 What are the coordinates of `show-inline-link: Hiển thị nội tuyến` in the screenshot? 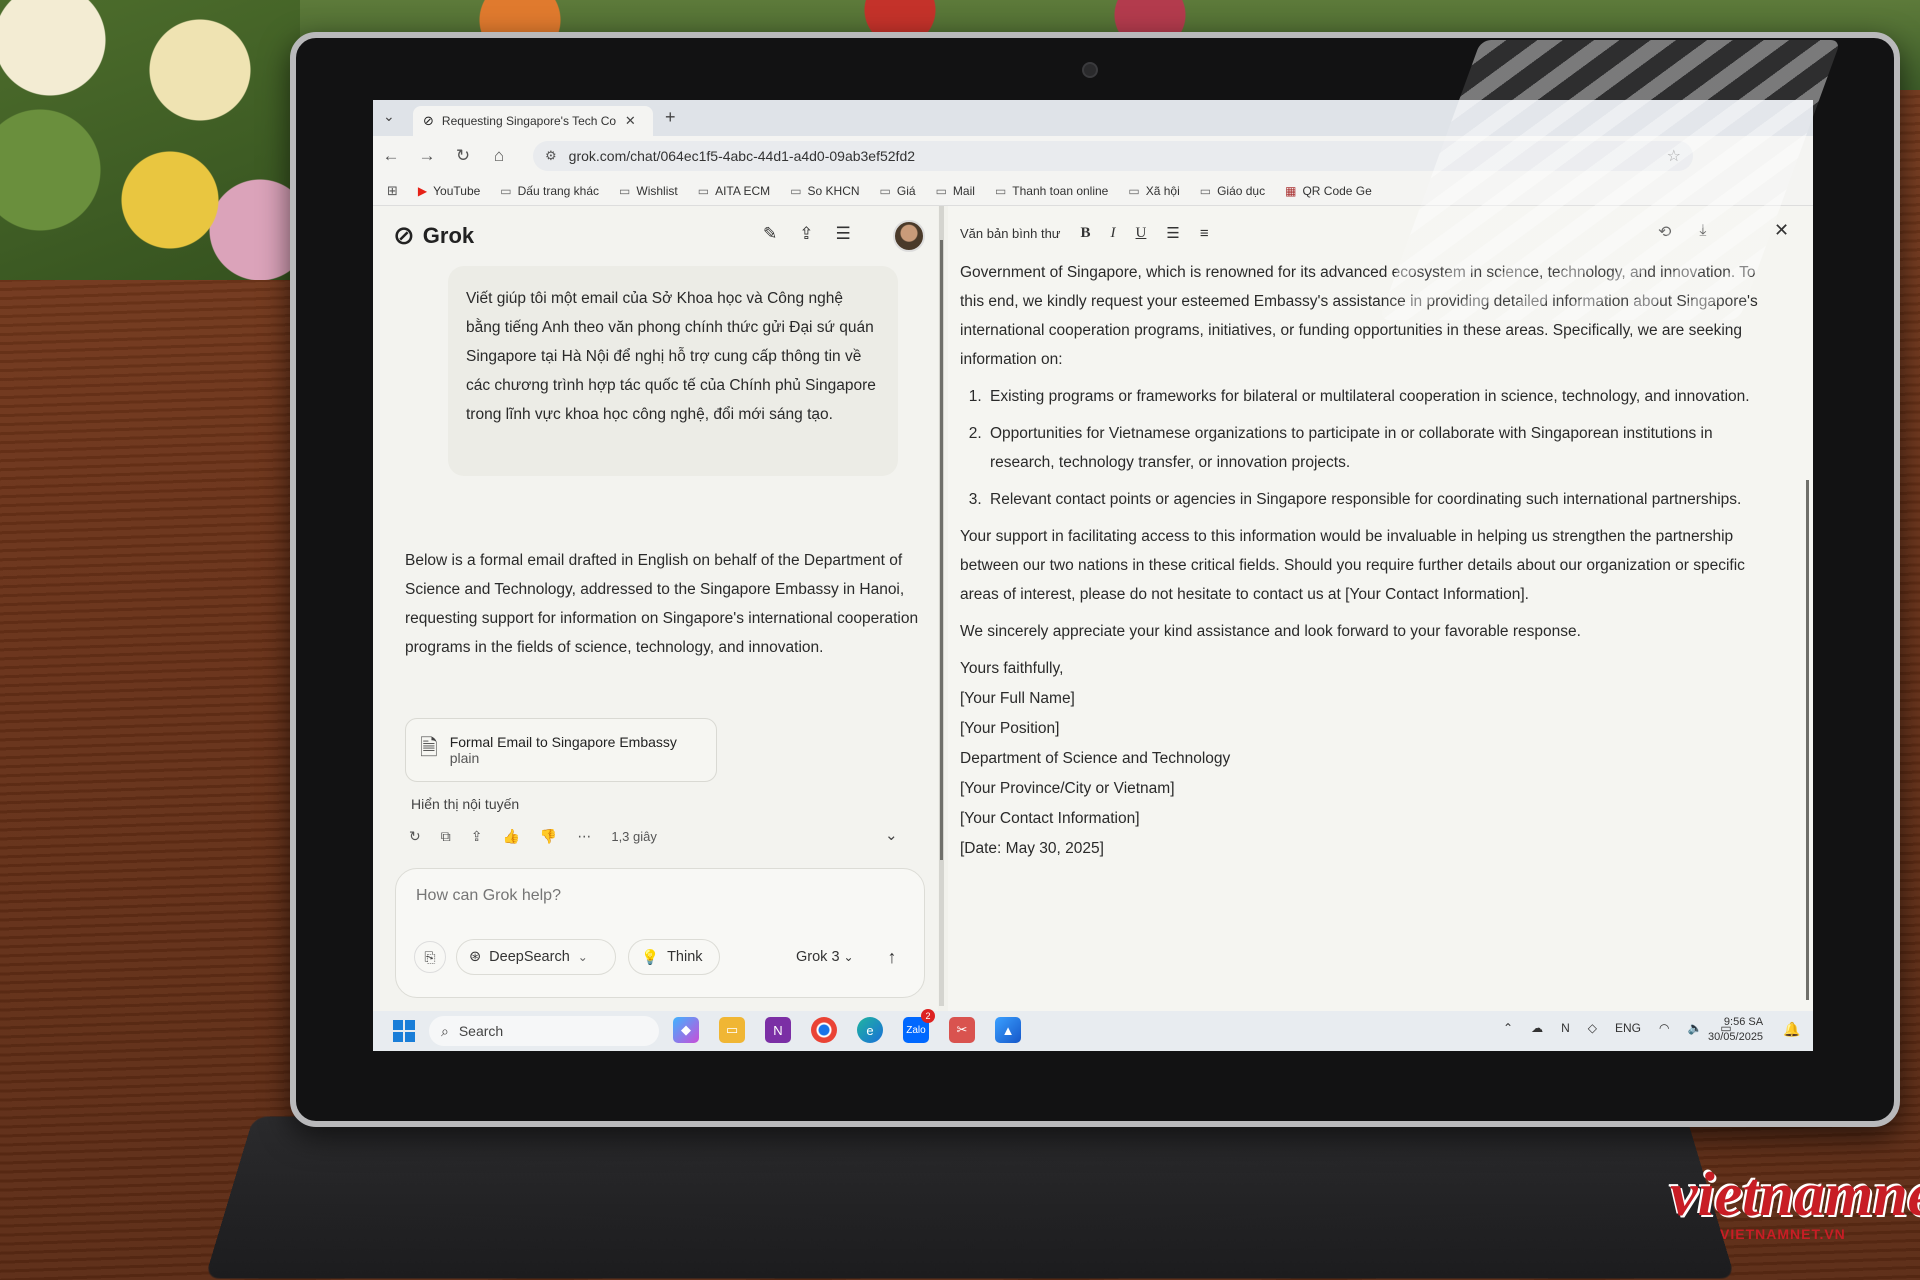 It's located at (465, 804).